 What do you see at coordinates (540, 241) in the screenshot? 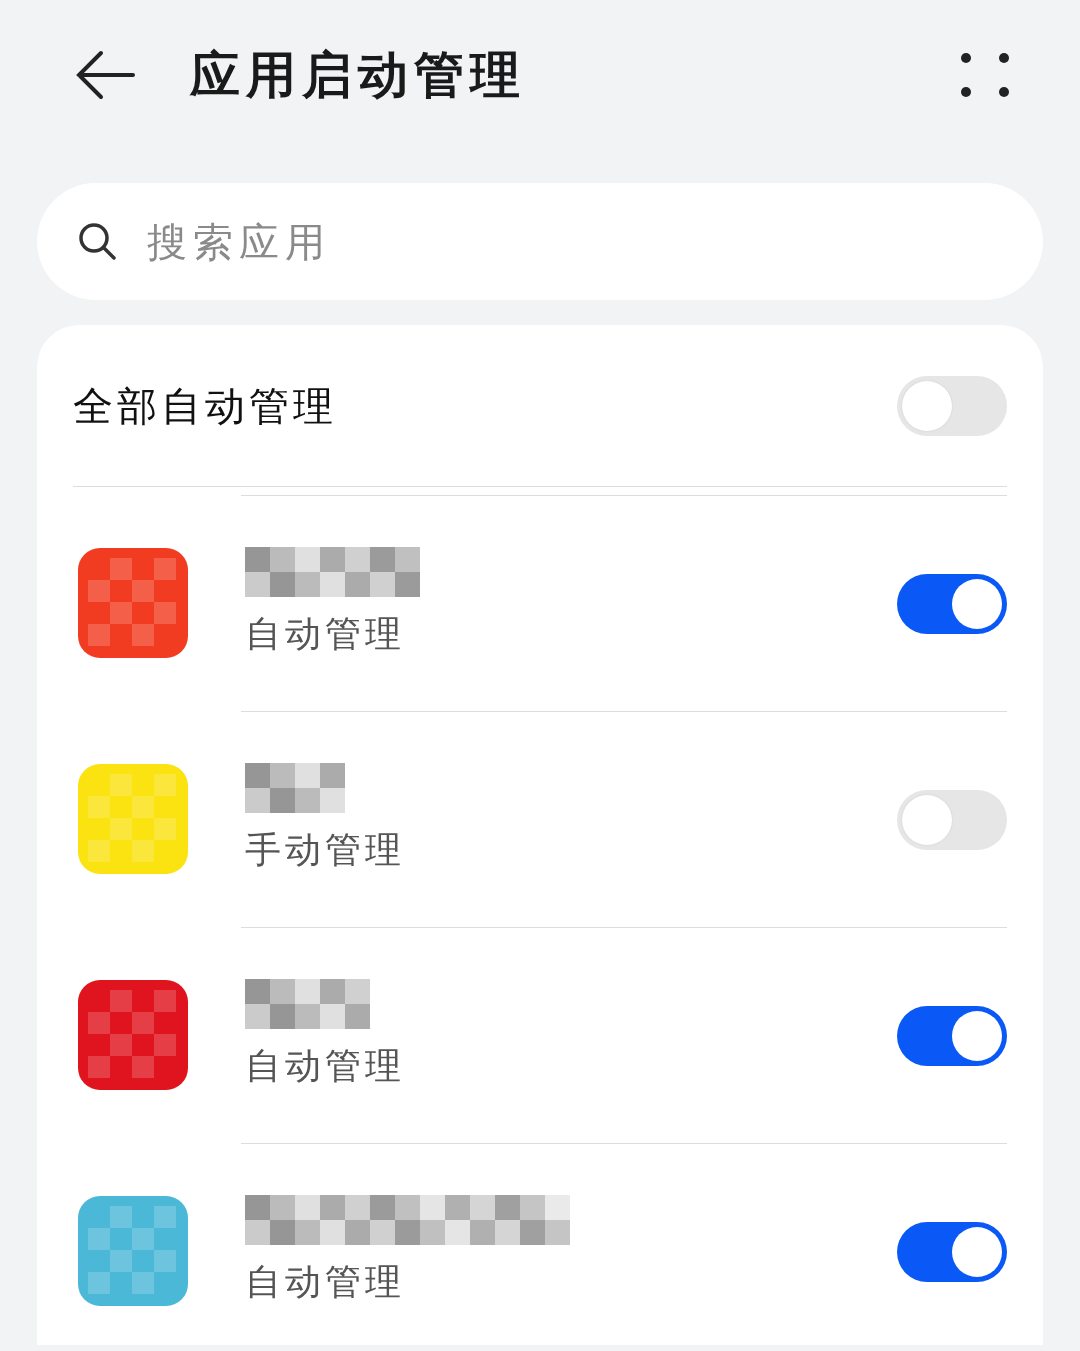
I see `search-field: 搜索应用` at bounding box center [540, 241].